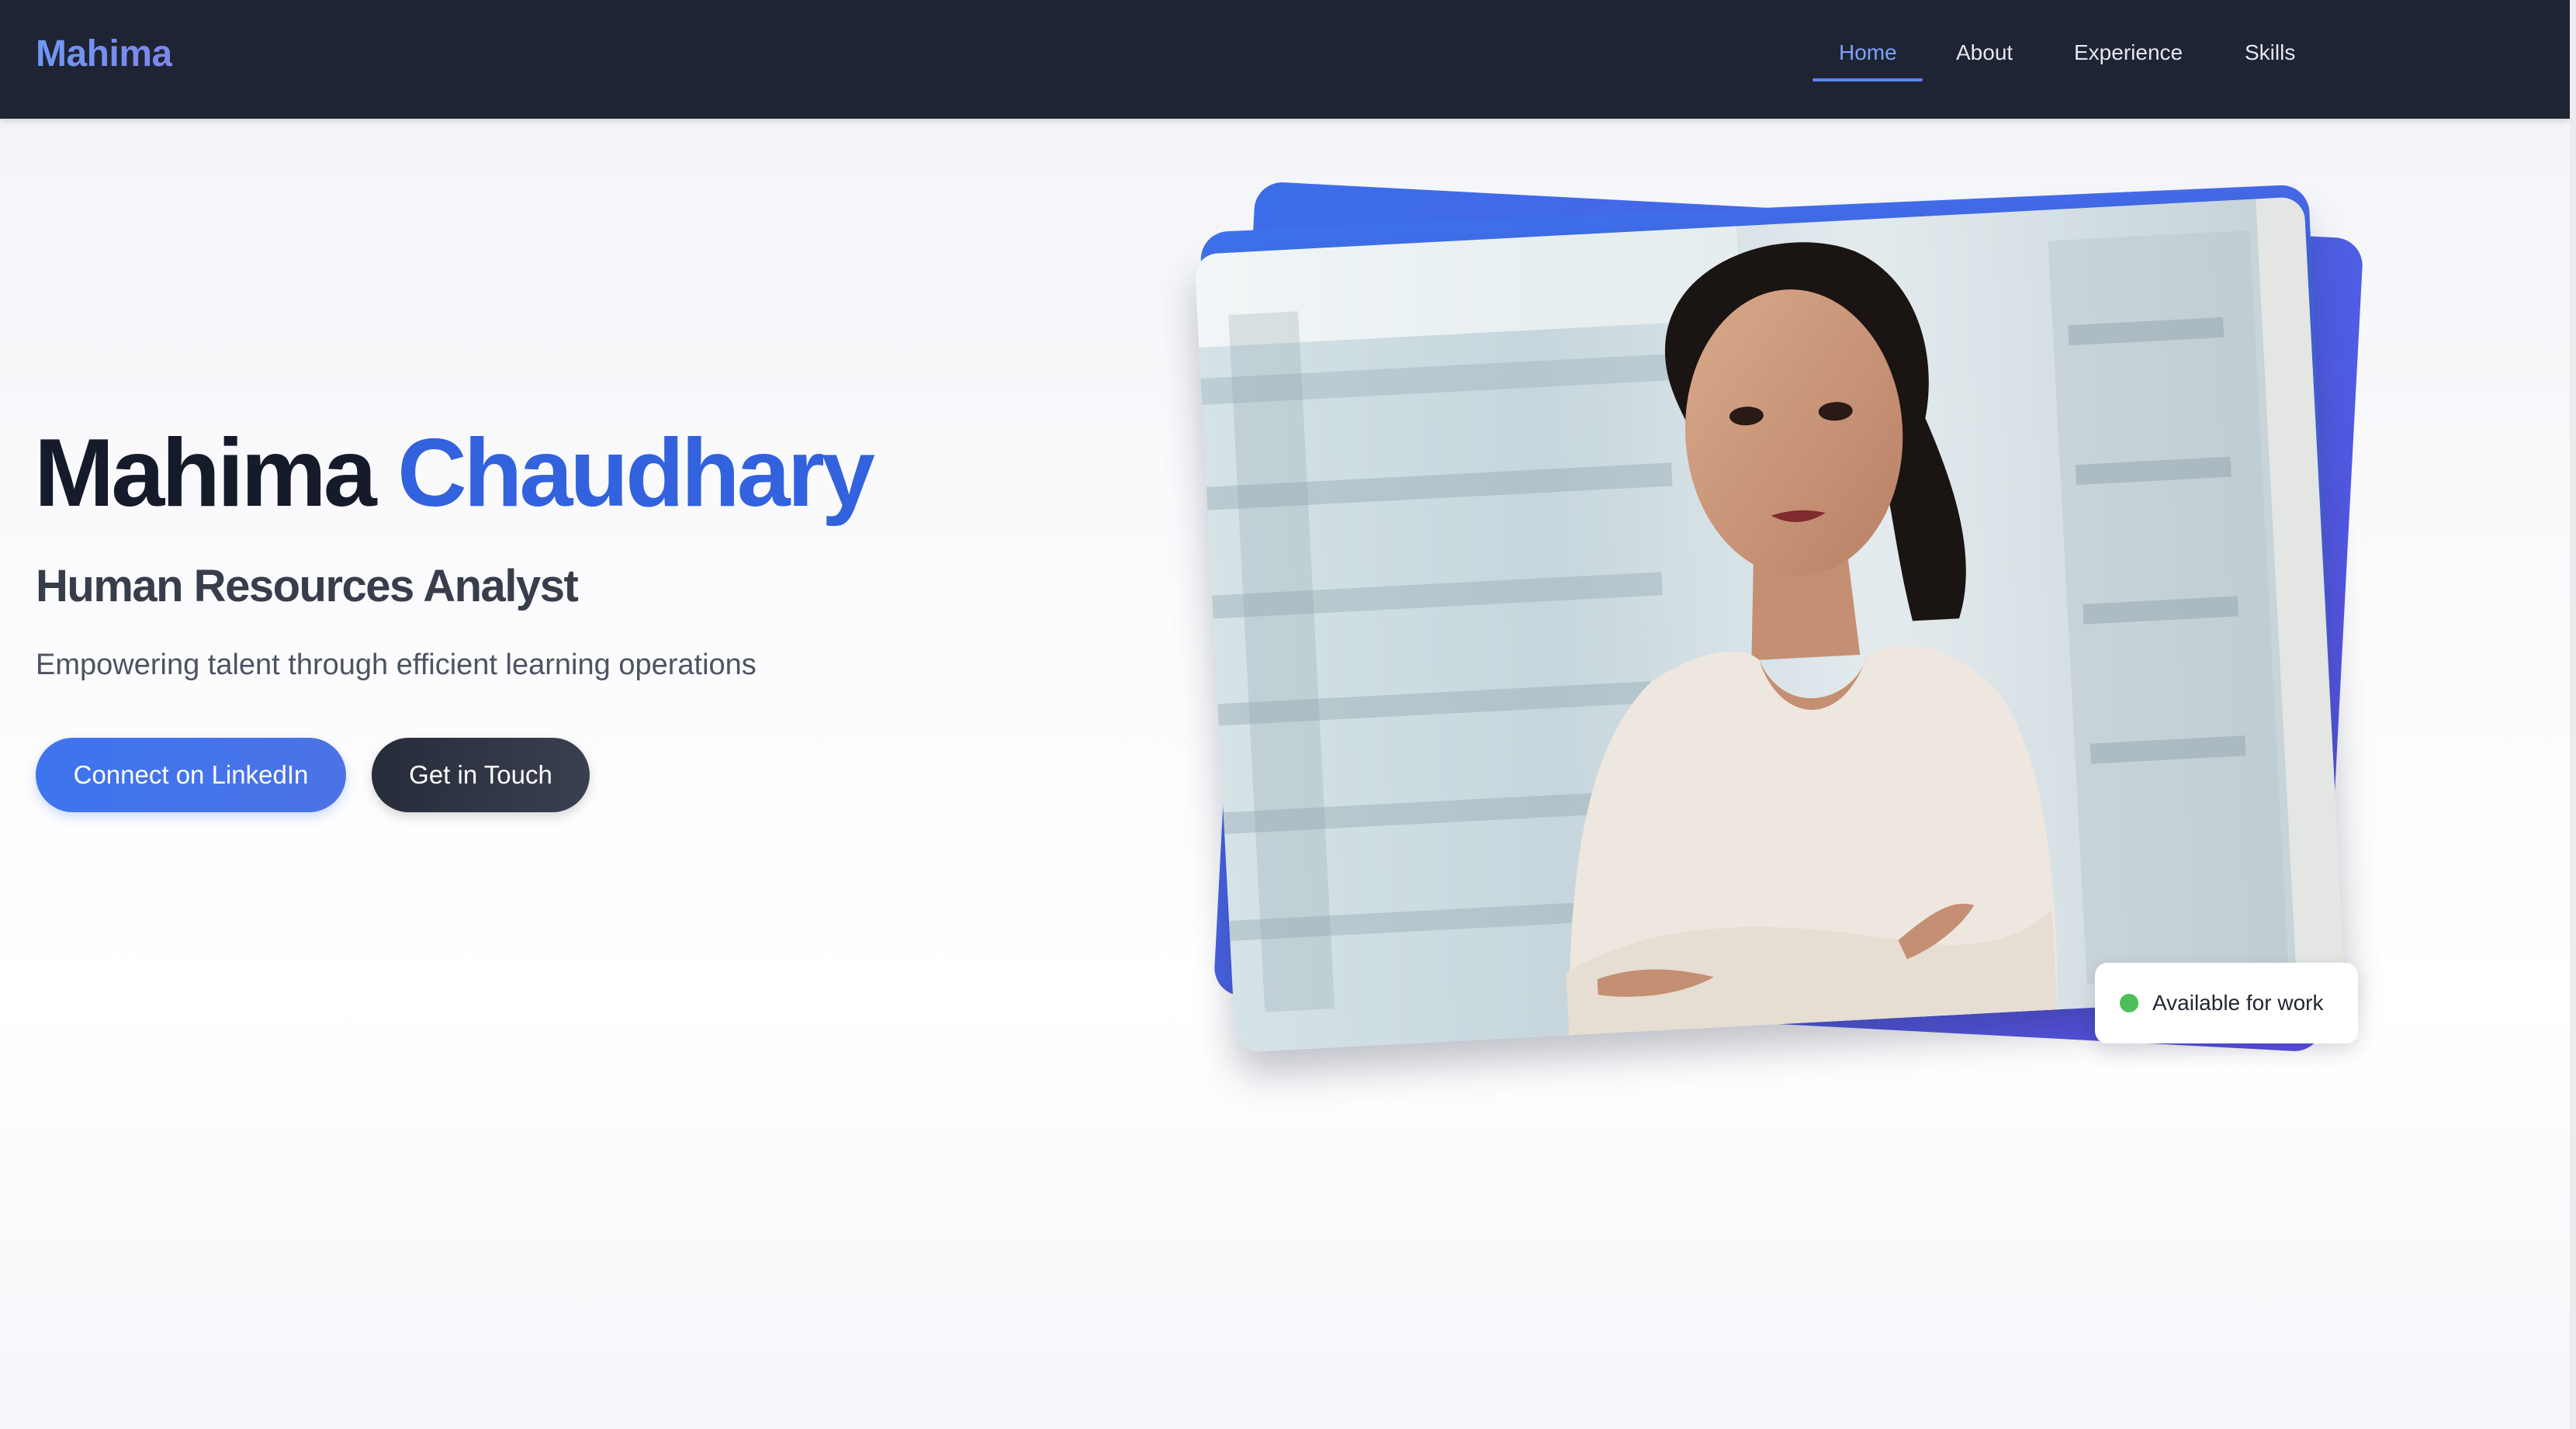 The width and height of the screenshot is (2576, 1429). Describe the element at coordinates (2270, 52) in the screenshot. I see `nav-link-skills: Skills` at that location.